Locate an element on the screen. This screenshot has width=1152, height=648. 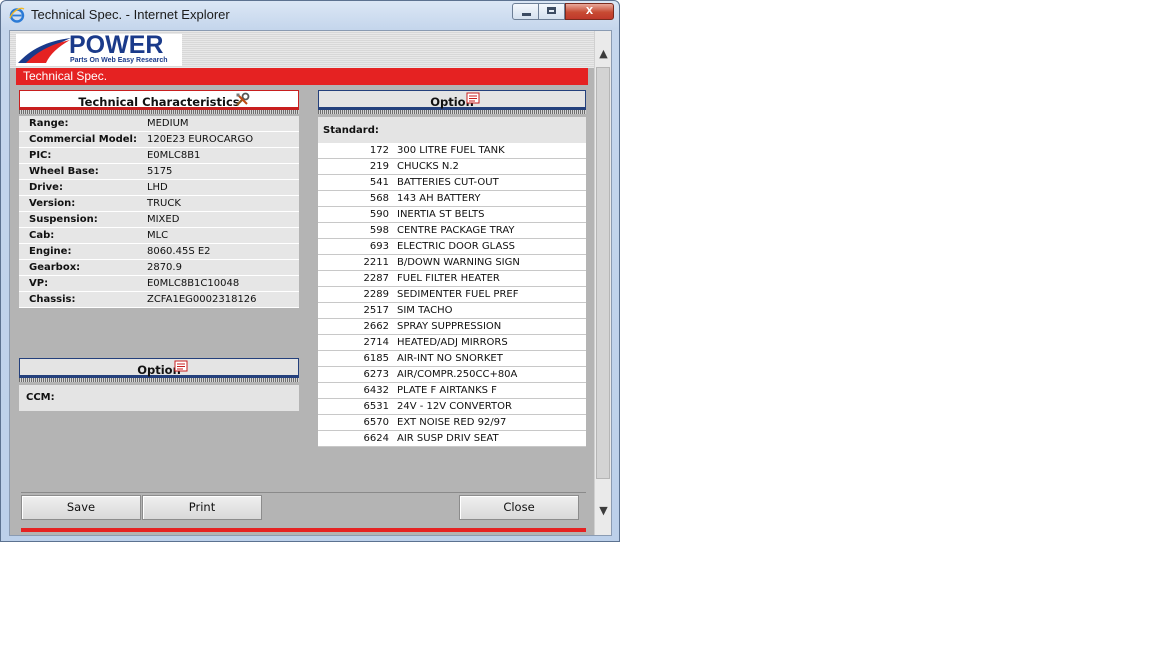
power-logo: POWER Parts On Web Easy Research is located at coordinates (99, 48).